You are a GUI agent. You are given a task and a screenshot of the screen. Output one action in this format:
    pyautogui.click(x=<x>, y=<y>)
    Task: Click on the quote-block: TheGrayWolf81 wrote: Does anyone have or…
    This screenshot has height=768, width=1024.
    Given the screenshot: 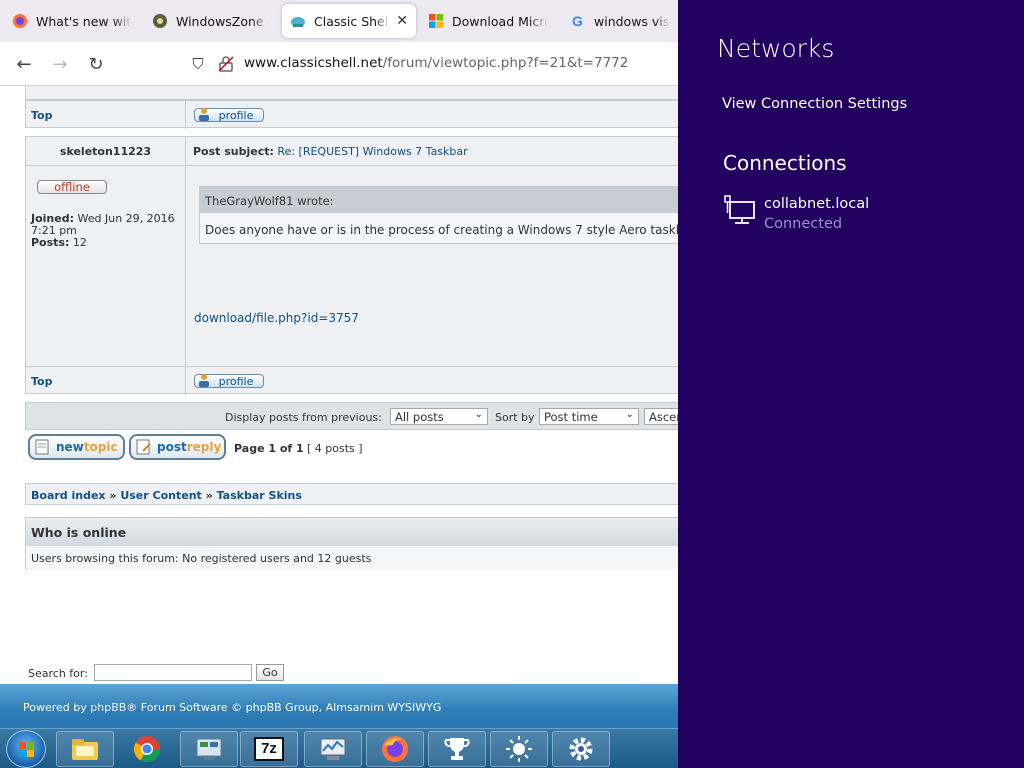 What is the action you would take?
    pyautogui.click(x=438, y=215)
    